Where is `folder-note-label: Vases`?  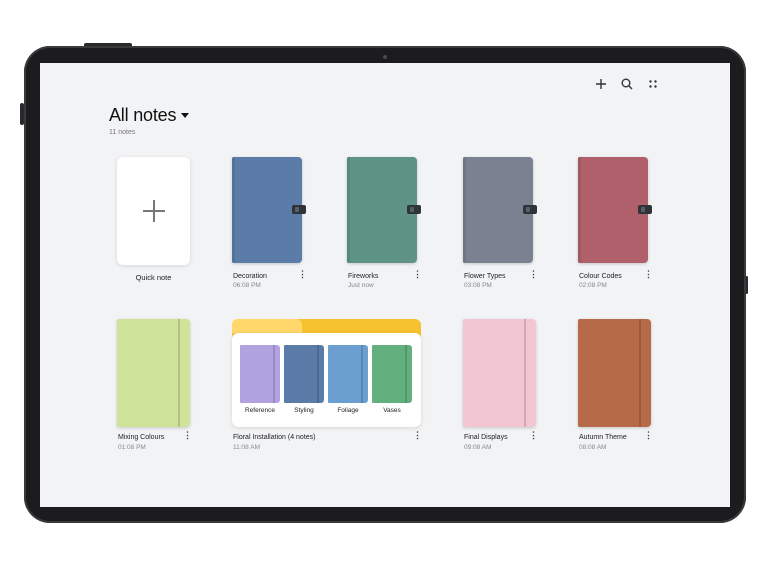
folder-note-label: Vases is located at coordinates (392, 410).